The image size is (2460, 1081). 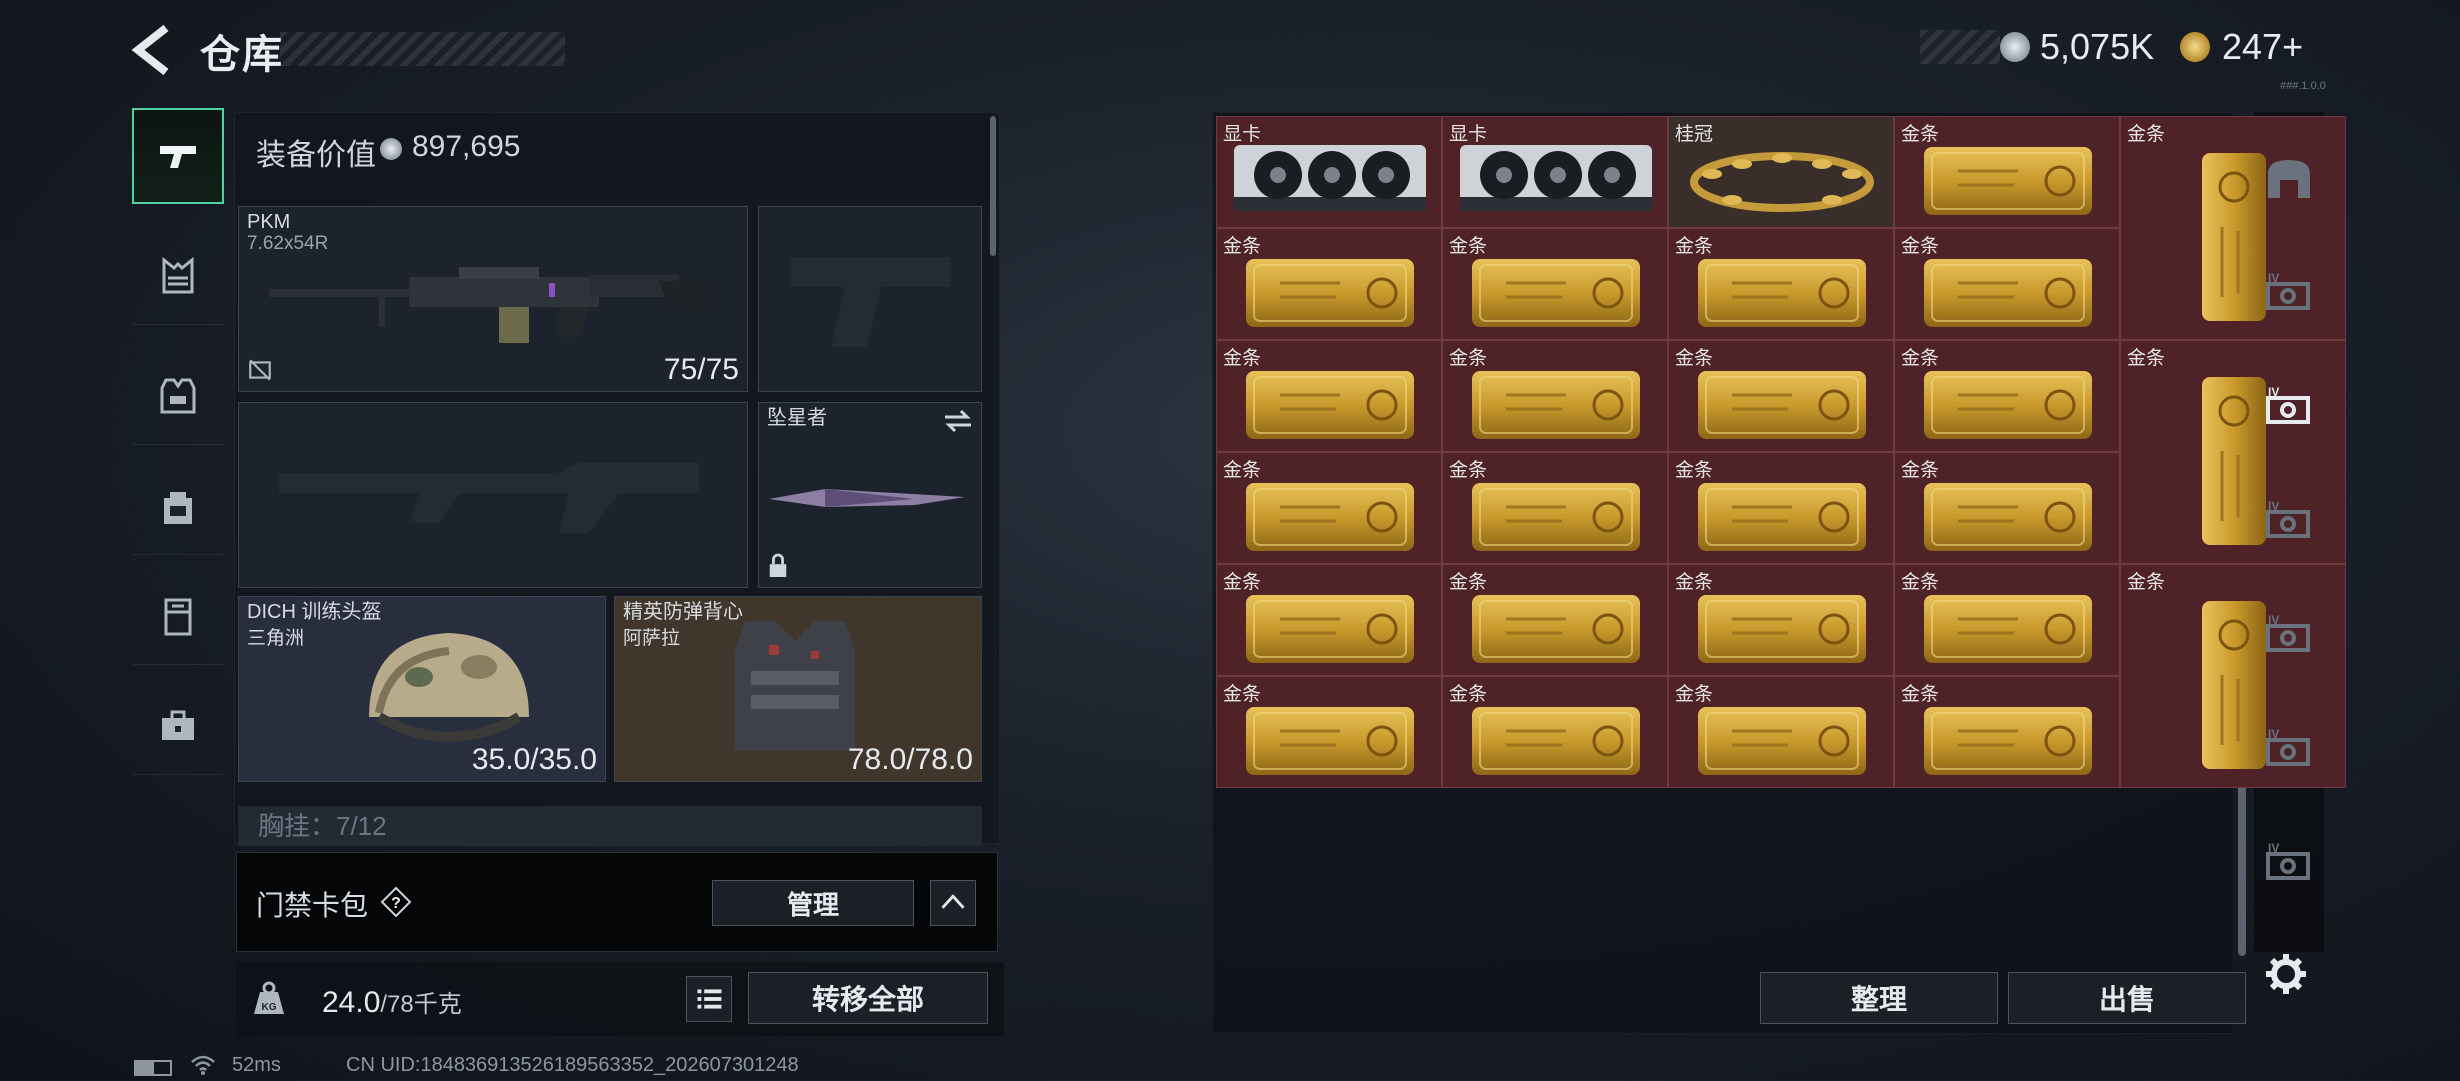 What do you see at coordinates (396, 902) in the screenshot?
I see `help-icon: ?` at bounding box center [396, 902].